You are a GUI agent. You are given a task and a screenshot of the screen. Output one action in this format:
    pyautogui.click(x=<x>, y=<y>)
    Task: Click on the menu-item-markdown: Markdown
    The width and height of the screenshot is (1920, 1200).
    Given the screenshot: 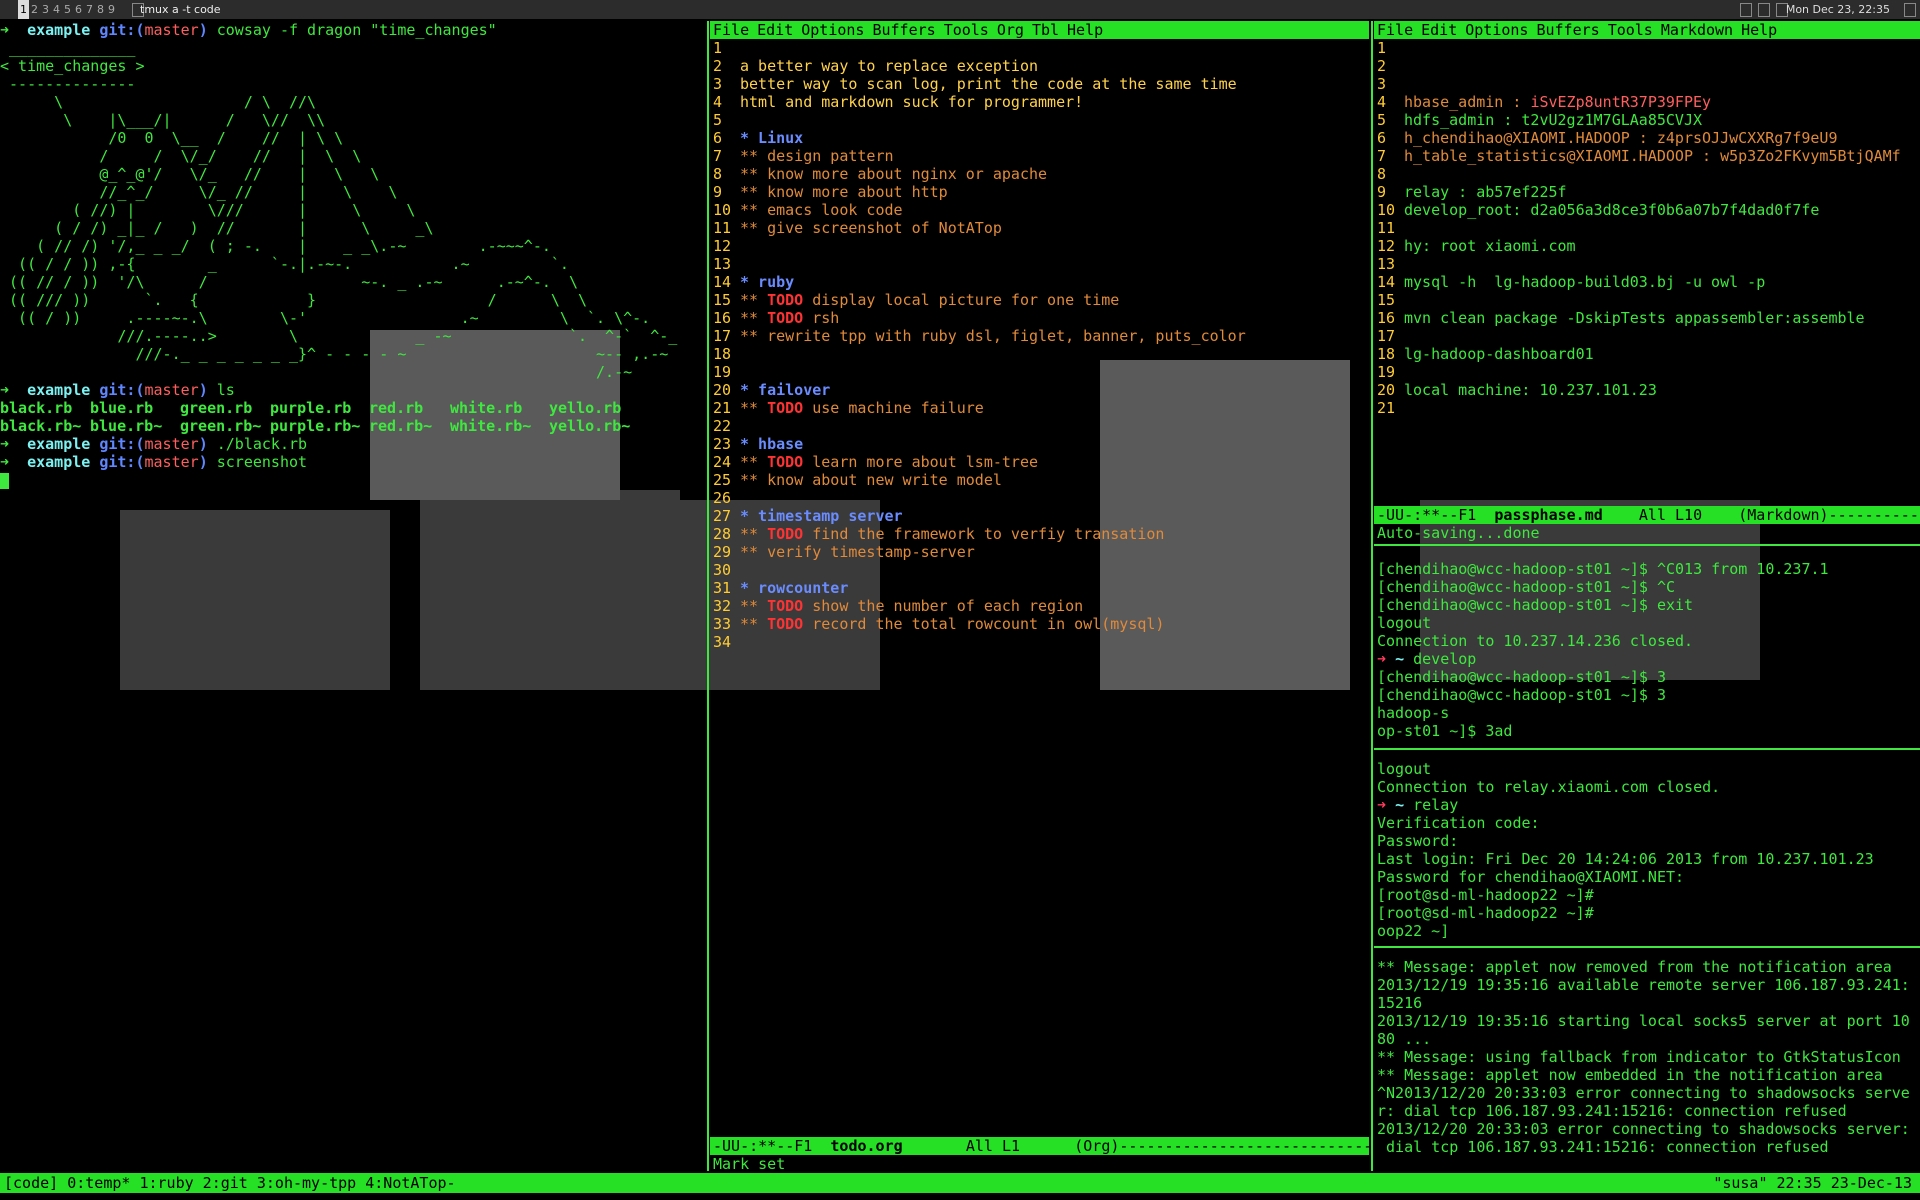 What is the action you would take?
    pyautogui.click(x=1697, y=30)
    